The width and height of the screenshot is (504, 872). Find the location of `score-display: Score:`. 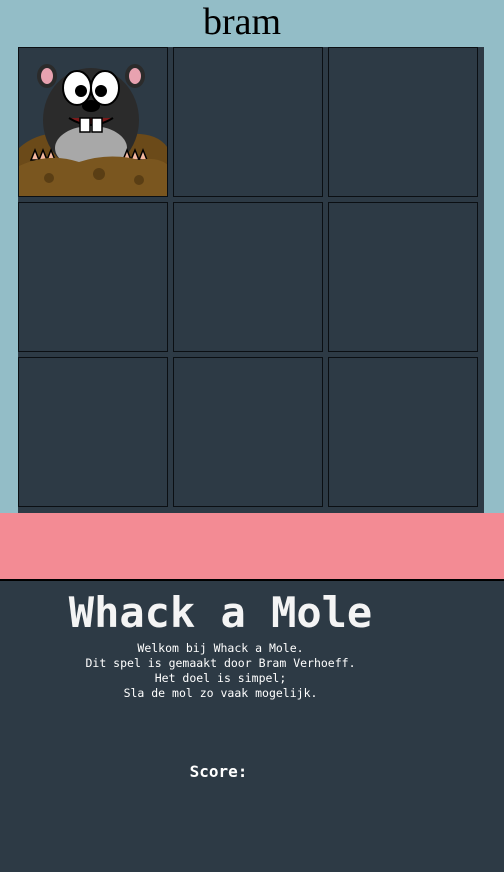

score-display: Score: is located at coordinates (220, 772).